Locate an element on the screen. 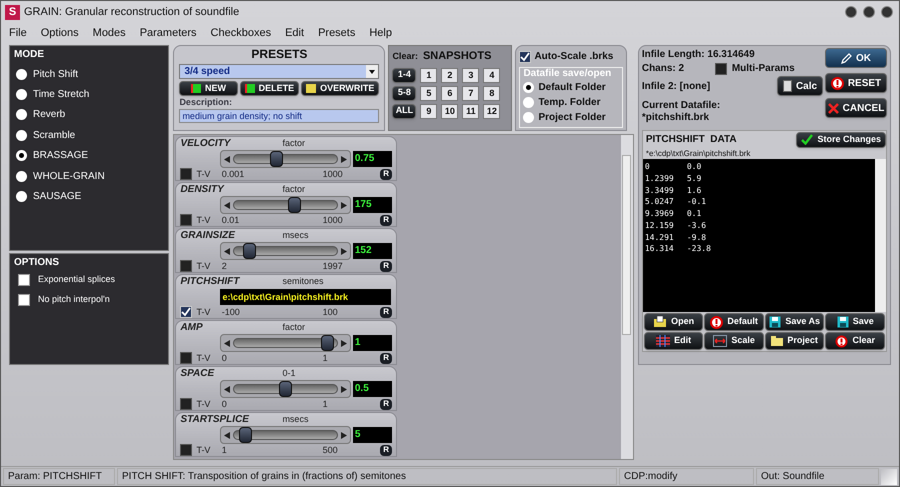 The width and height of the screenshot is (900, 487). mode-option: BRASSAGE is located at coordinates (60, 156).